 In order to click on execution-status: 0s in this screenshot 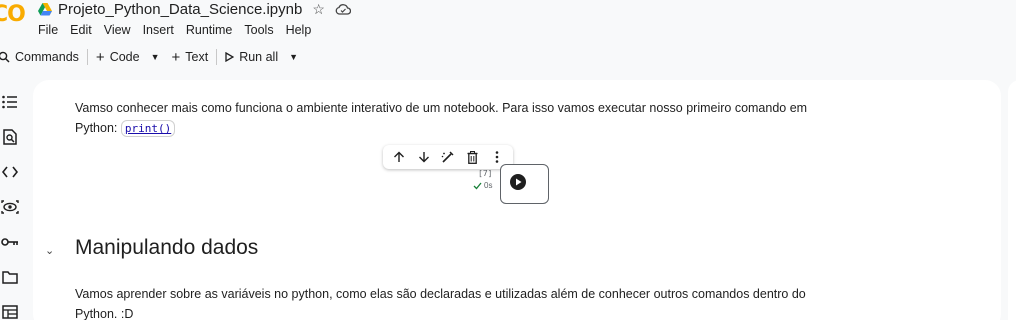, I will do `click(482, 185)`.